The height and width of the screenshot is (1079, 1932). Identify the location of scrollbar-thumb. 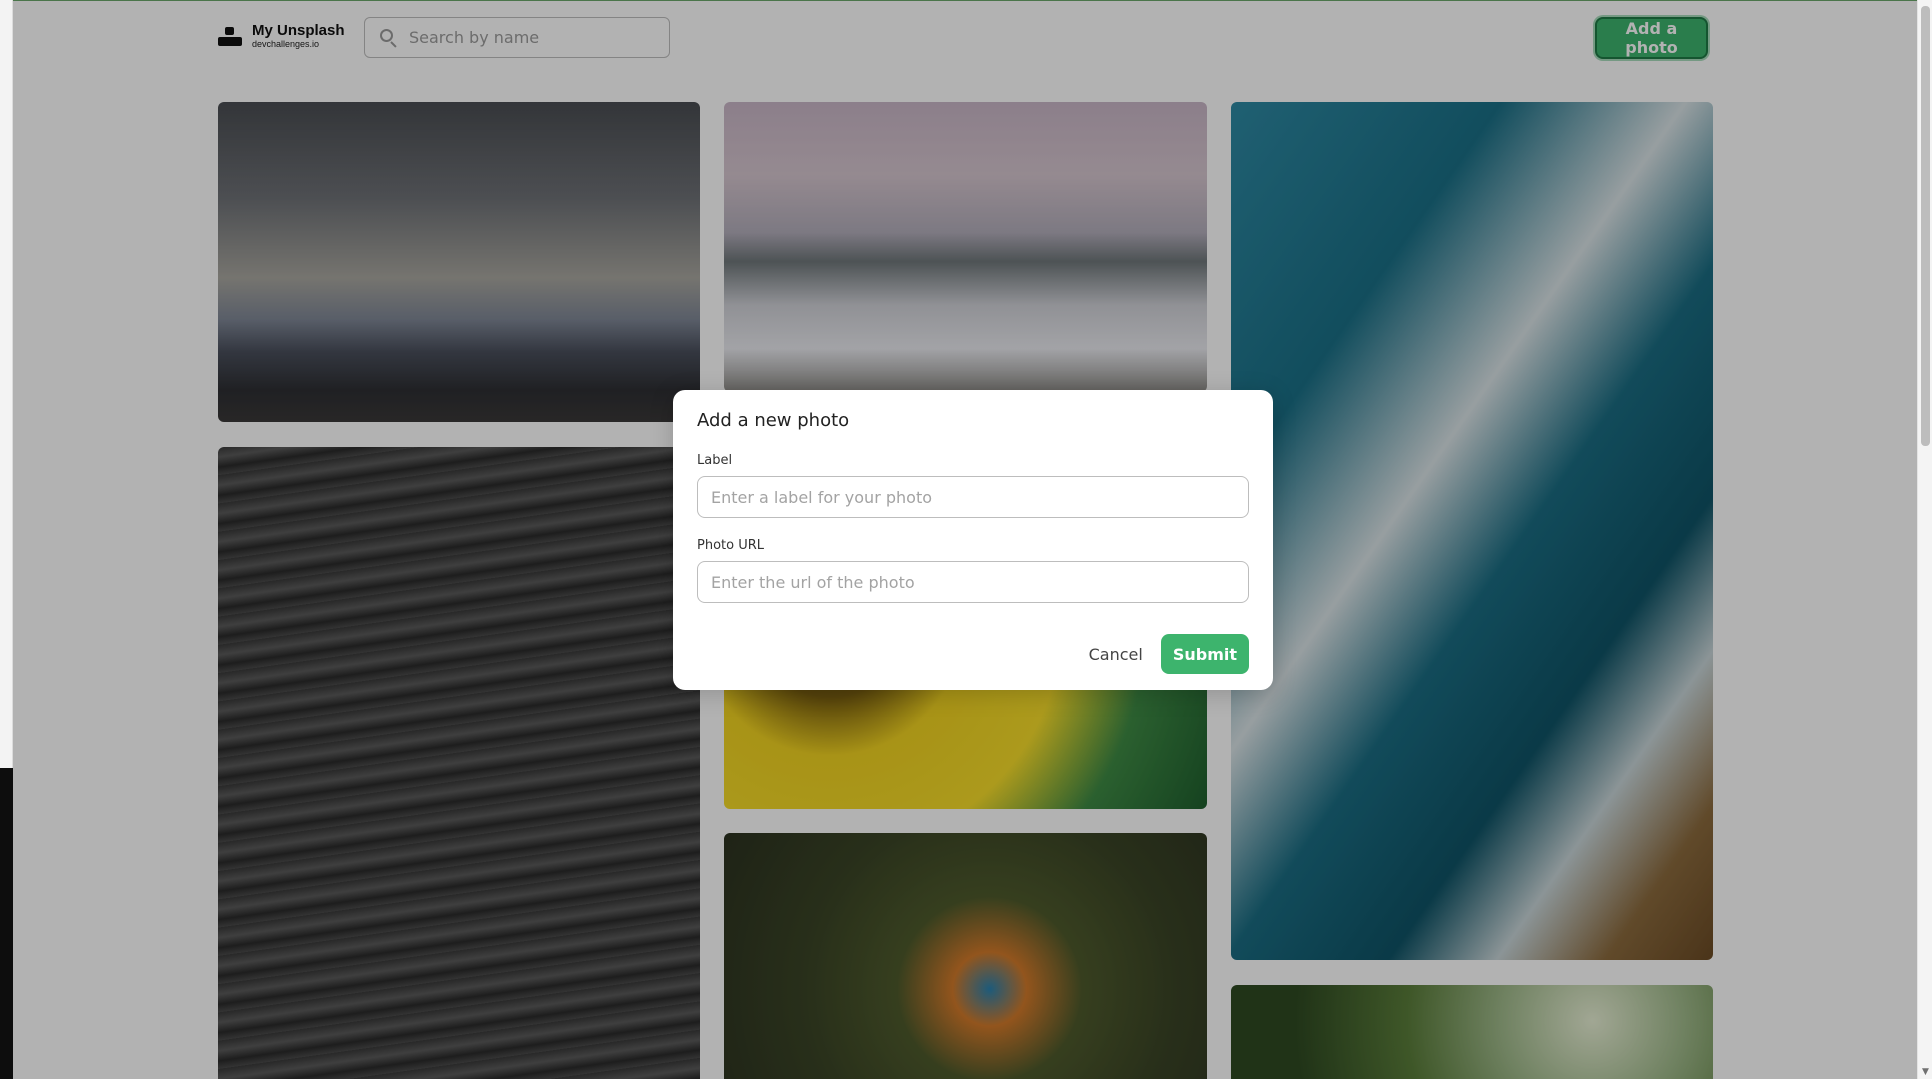
(1925, 226).